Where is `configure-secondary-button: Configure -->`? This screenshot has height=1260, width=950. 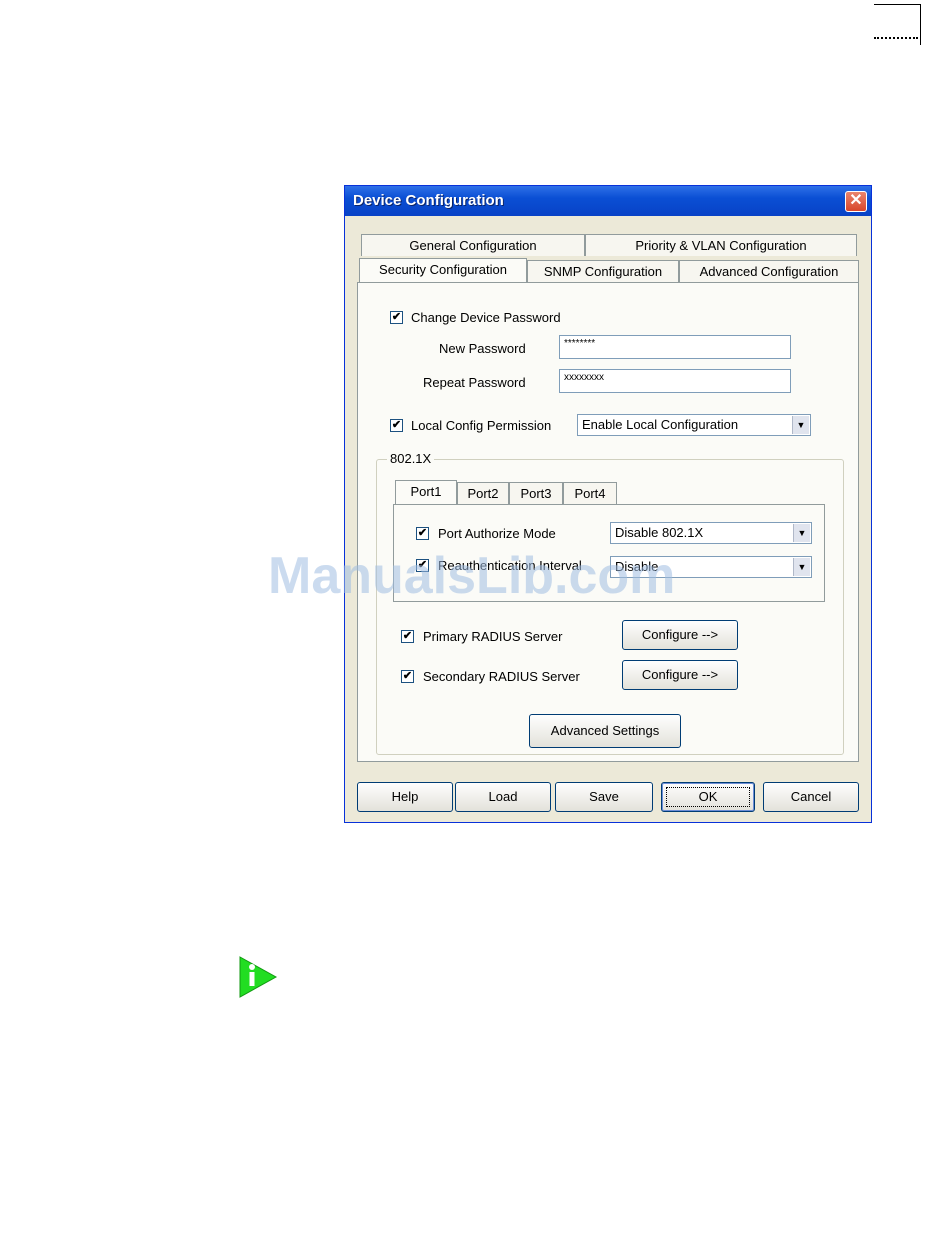 configure-secondary-button: Configure --> is located at coordinates (680, 675).